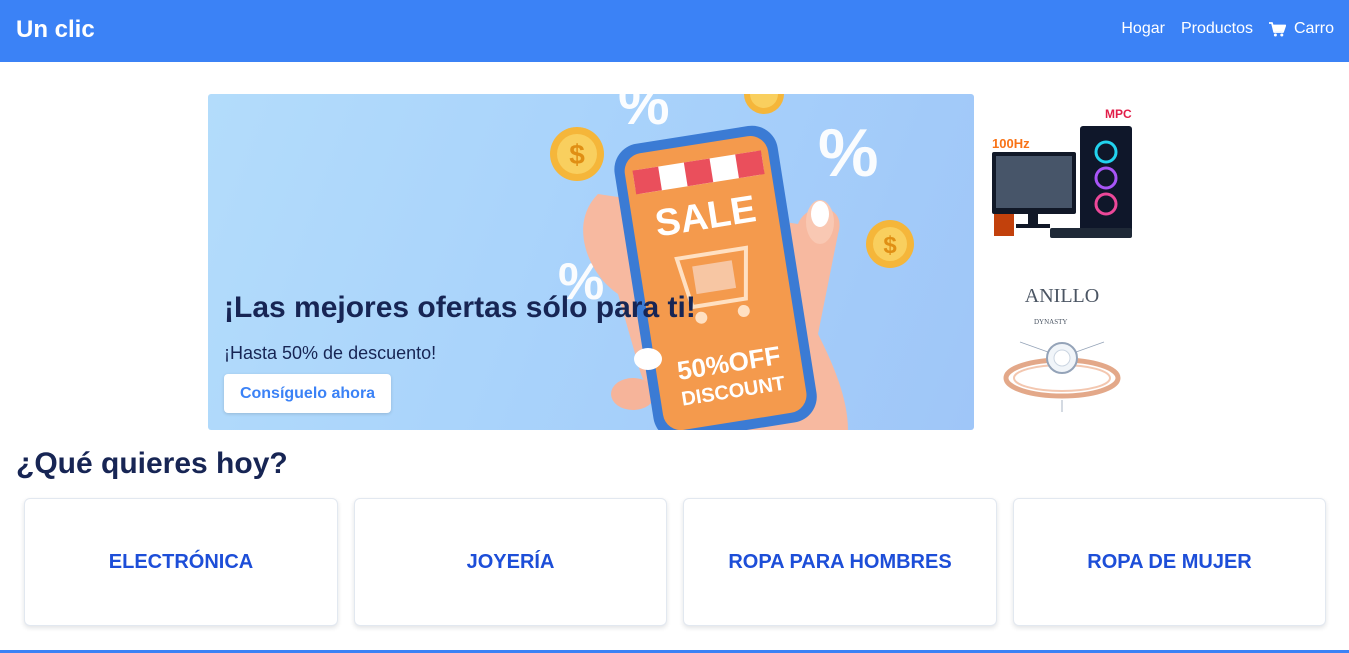 The height and width of the screenshot is (653, 1349). I want to click on svg-text: ANILLO, so click(1062, 296).